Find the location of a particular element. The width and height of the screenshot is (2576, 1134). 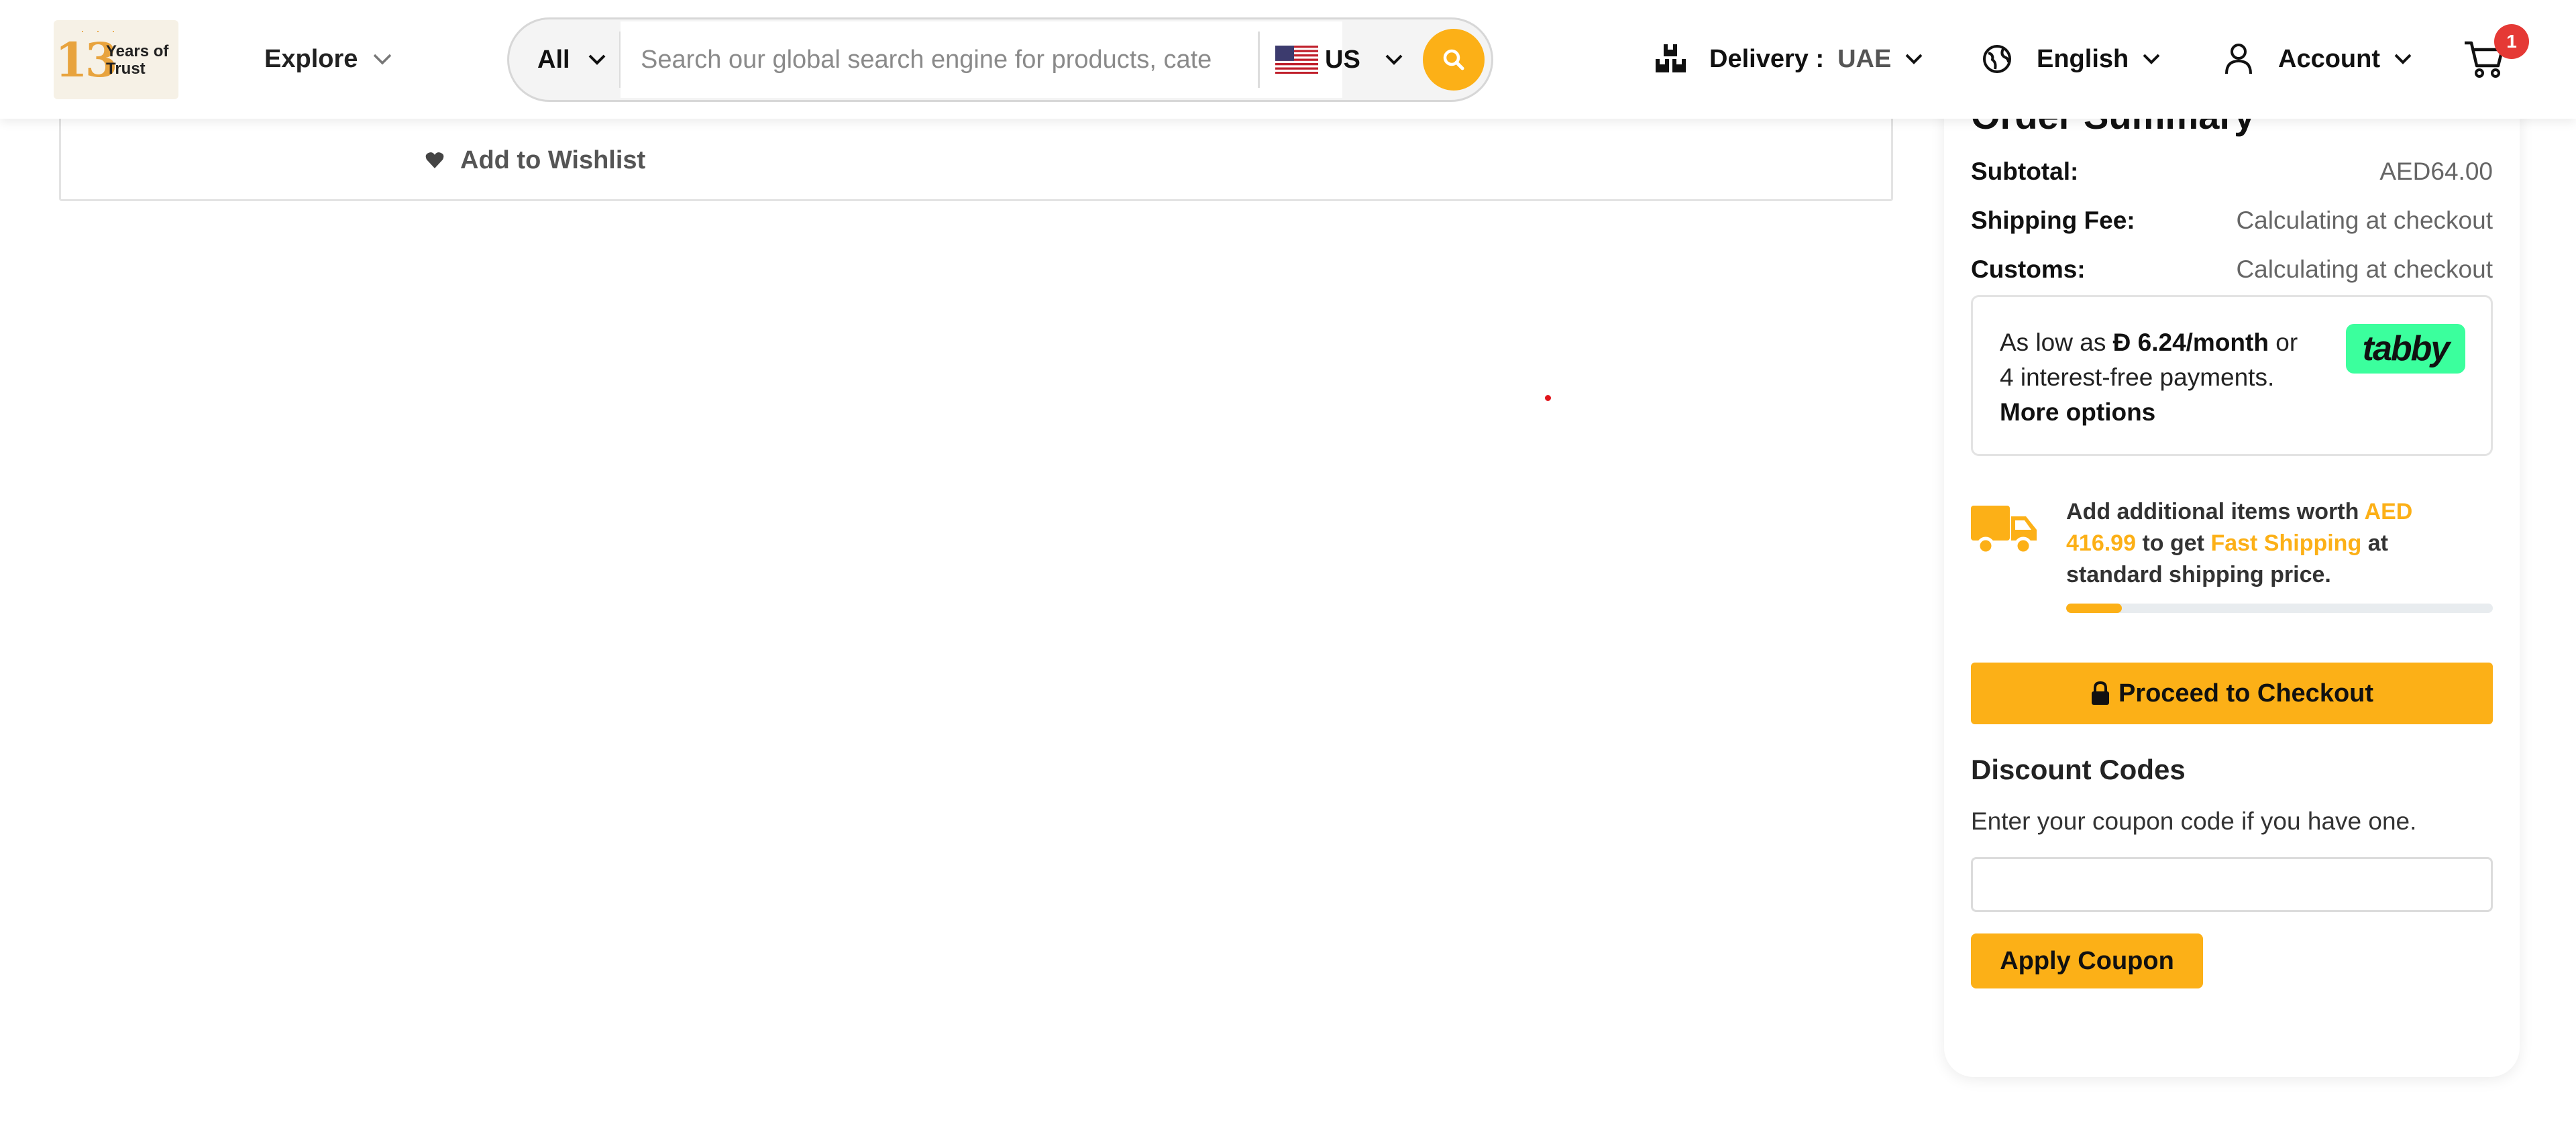

subtotal-label: Subtotal: is located at coordinates (2025, 172).